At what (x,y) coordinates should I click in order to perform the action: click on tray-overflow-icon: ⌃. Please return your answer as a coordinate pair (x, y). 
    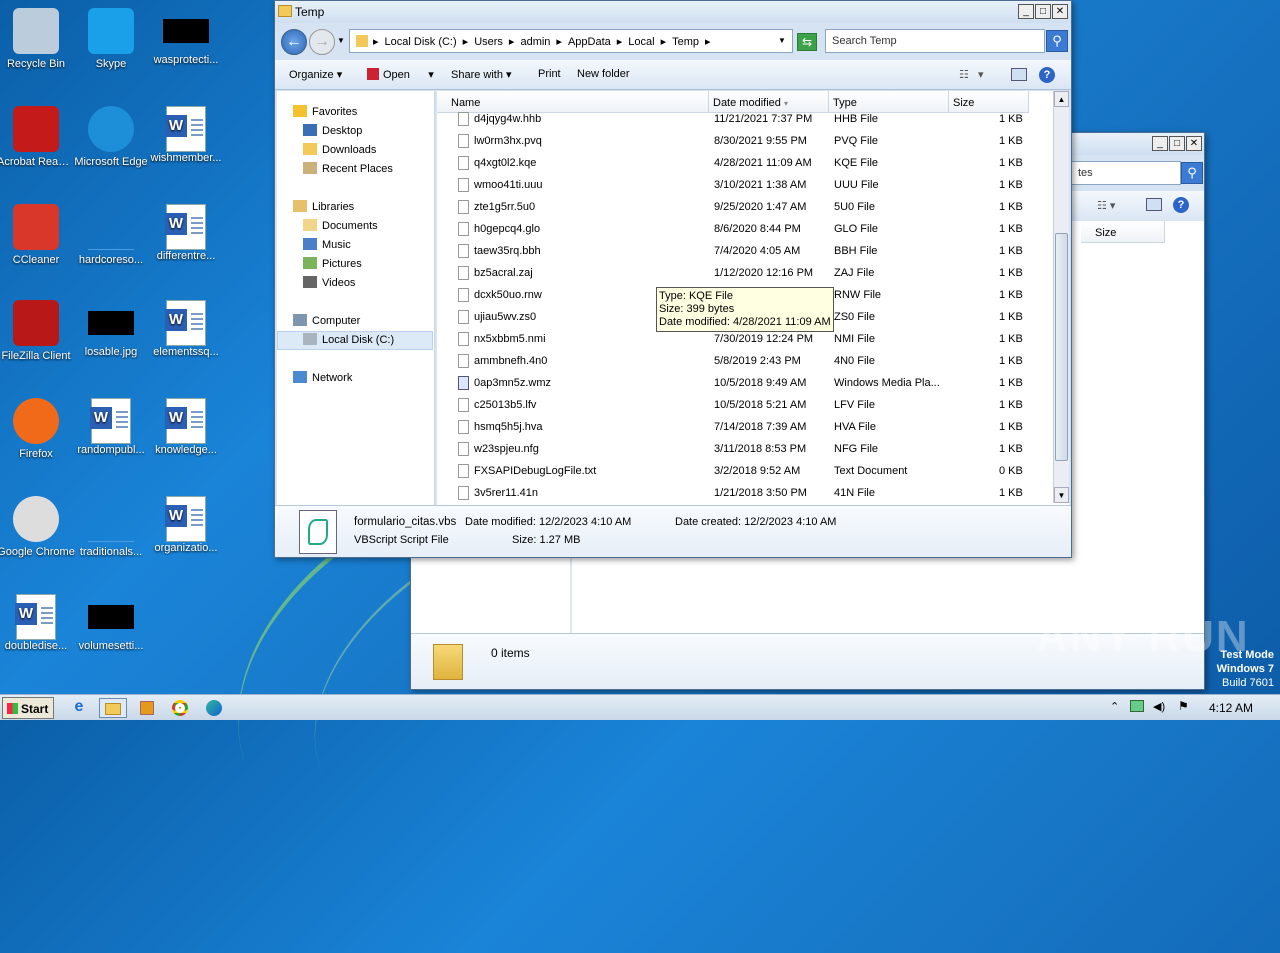
    Looking at the image, I should click on (1114, 706).